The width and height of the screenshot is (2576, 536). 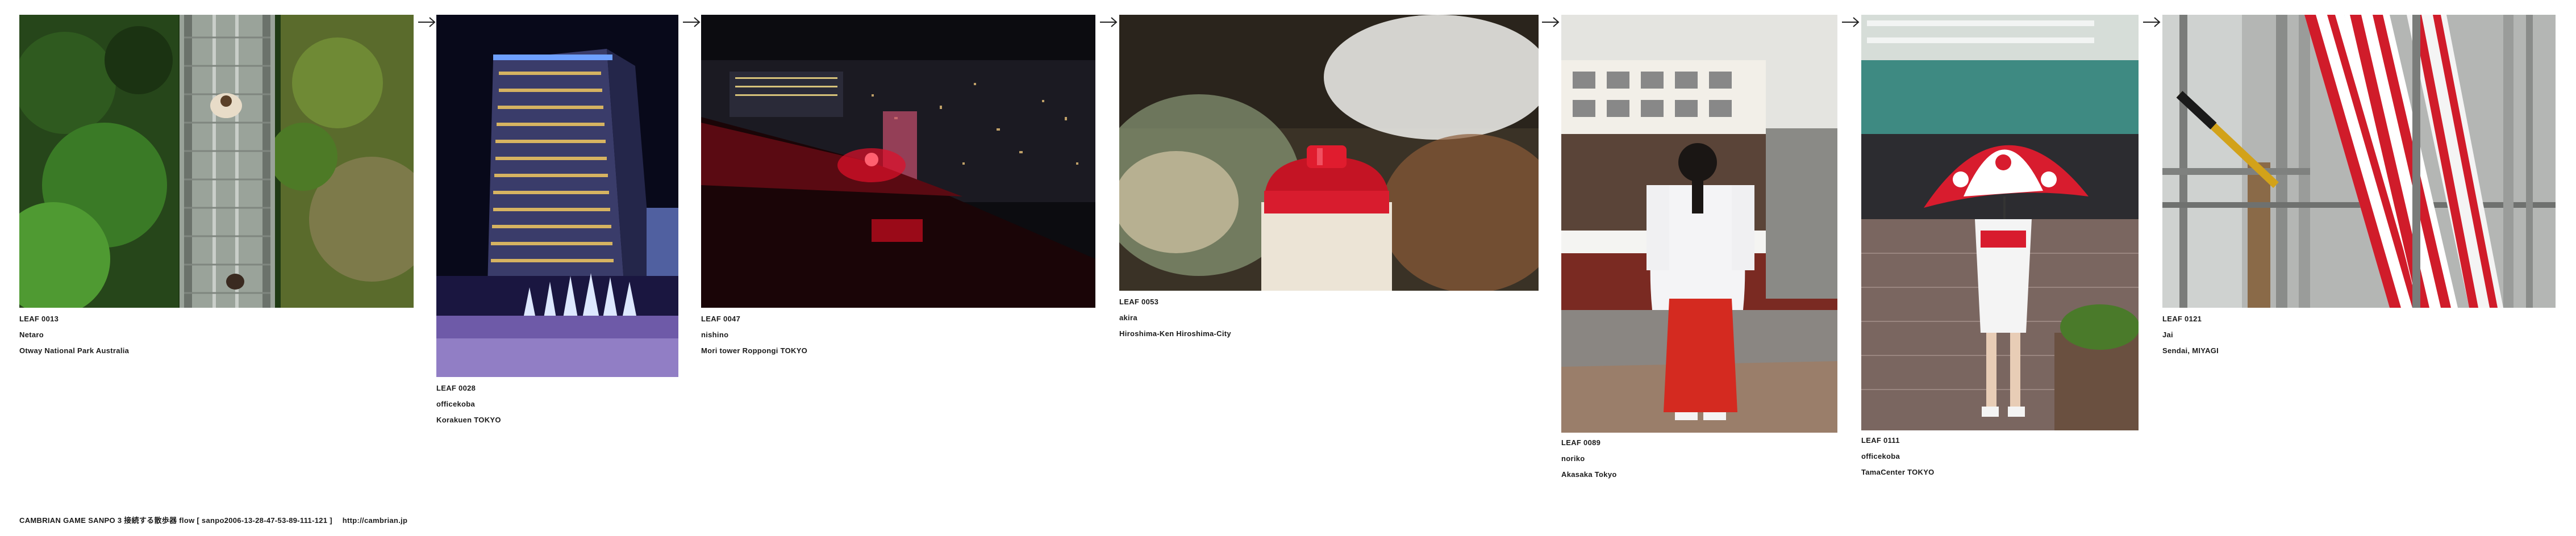 I want to click on footer-link: http://cambrian.jp, so click(x=375, y=521).